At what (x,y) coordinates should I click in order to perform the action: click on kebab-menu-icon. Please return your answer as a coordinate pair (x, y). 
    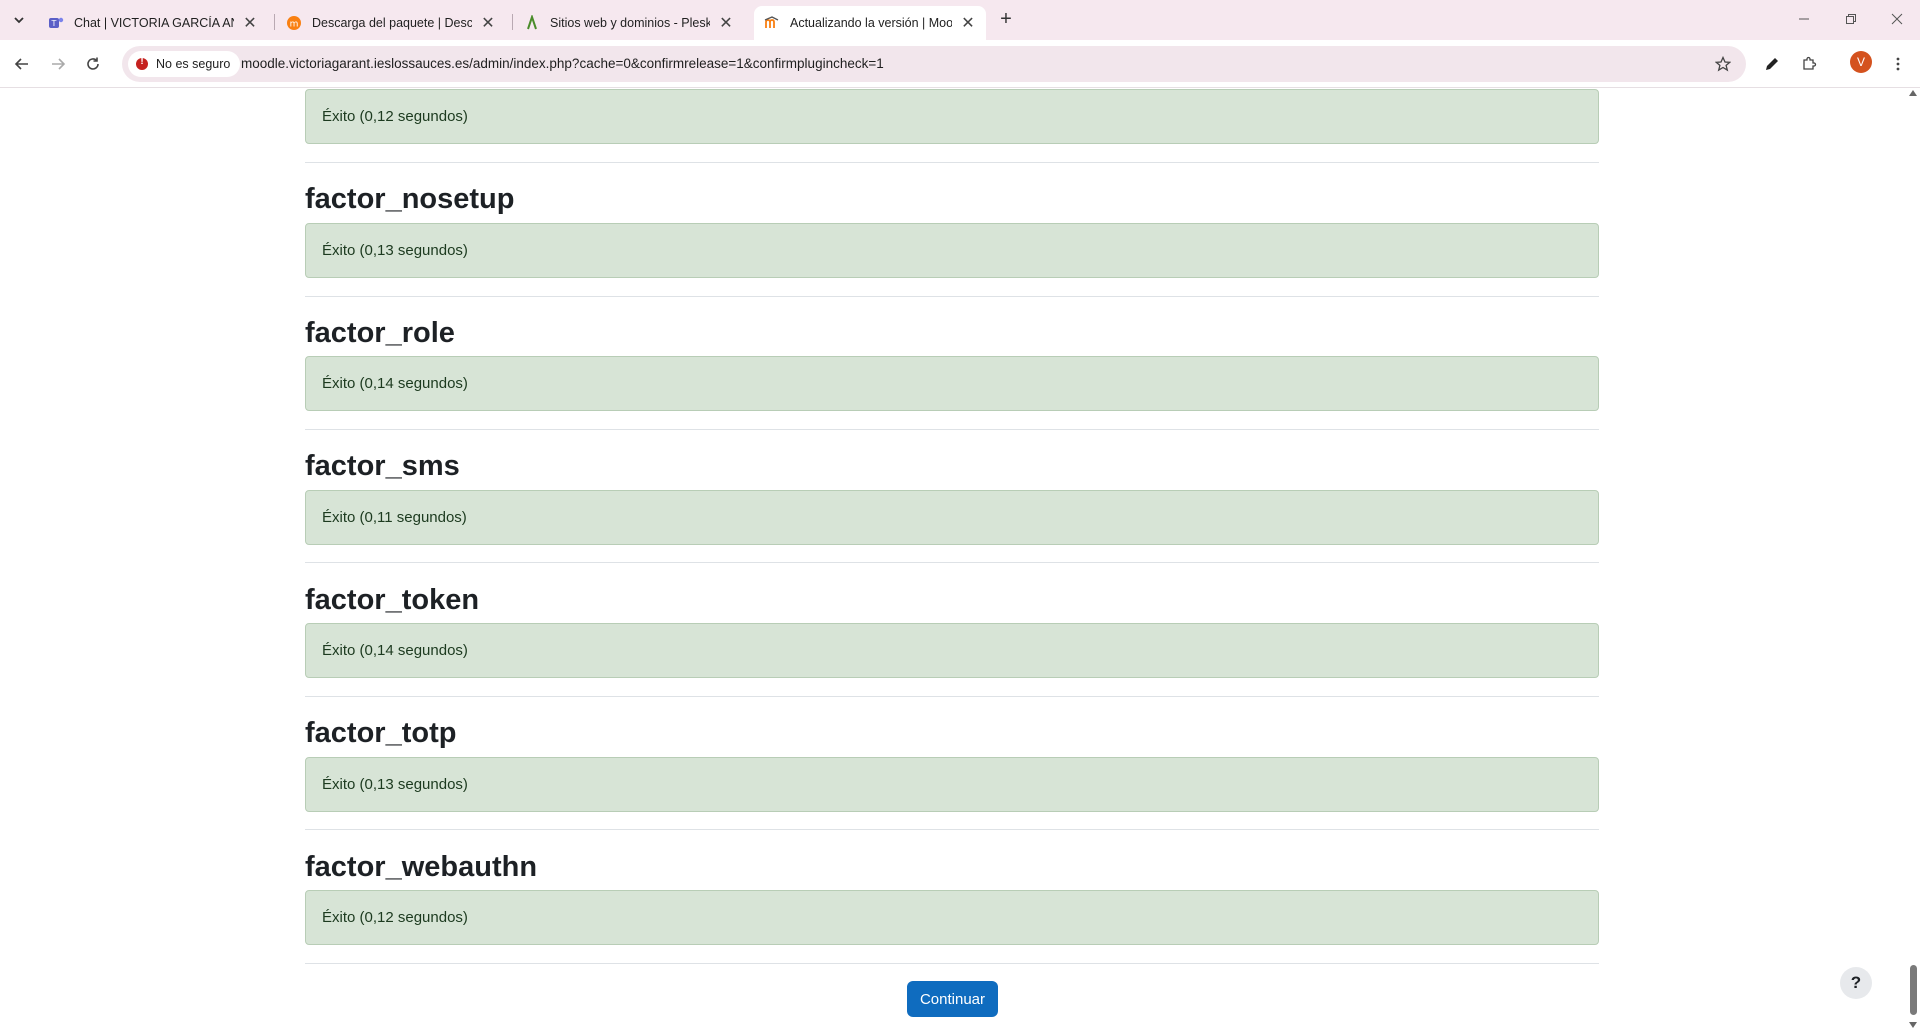
    Looking at the image, I should click on (1898, 64).